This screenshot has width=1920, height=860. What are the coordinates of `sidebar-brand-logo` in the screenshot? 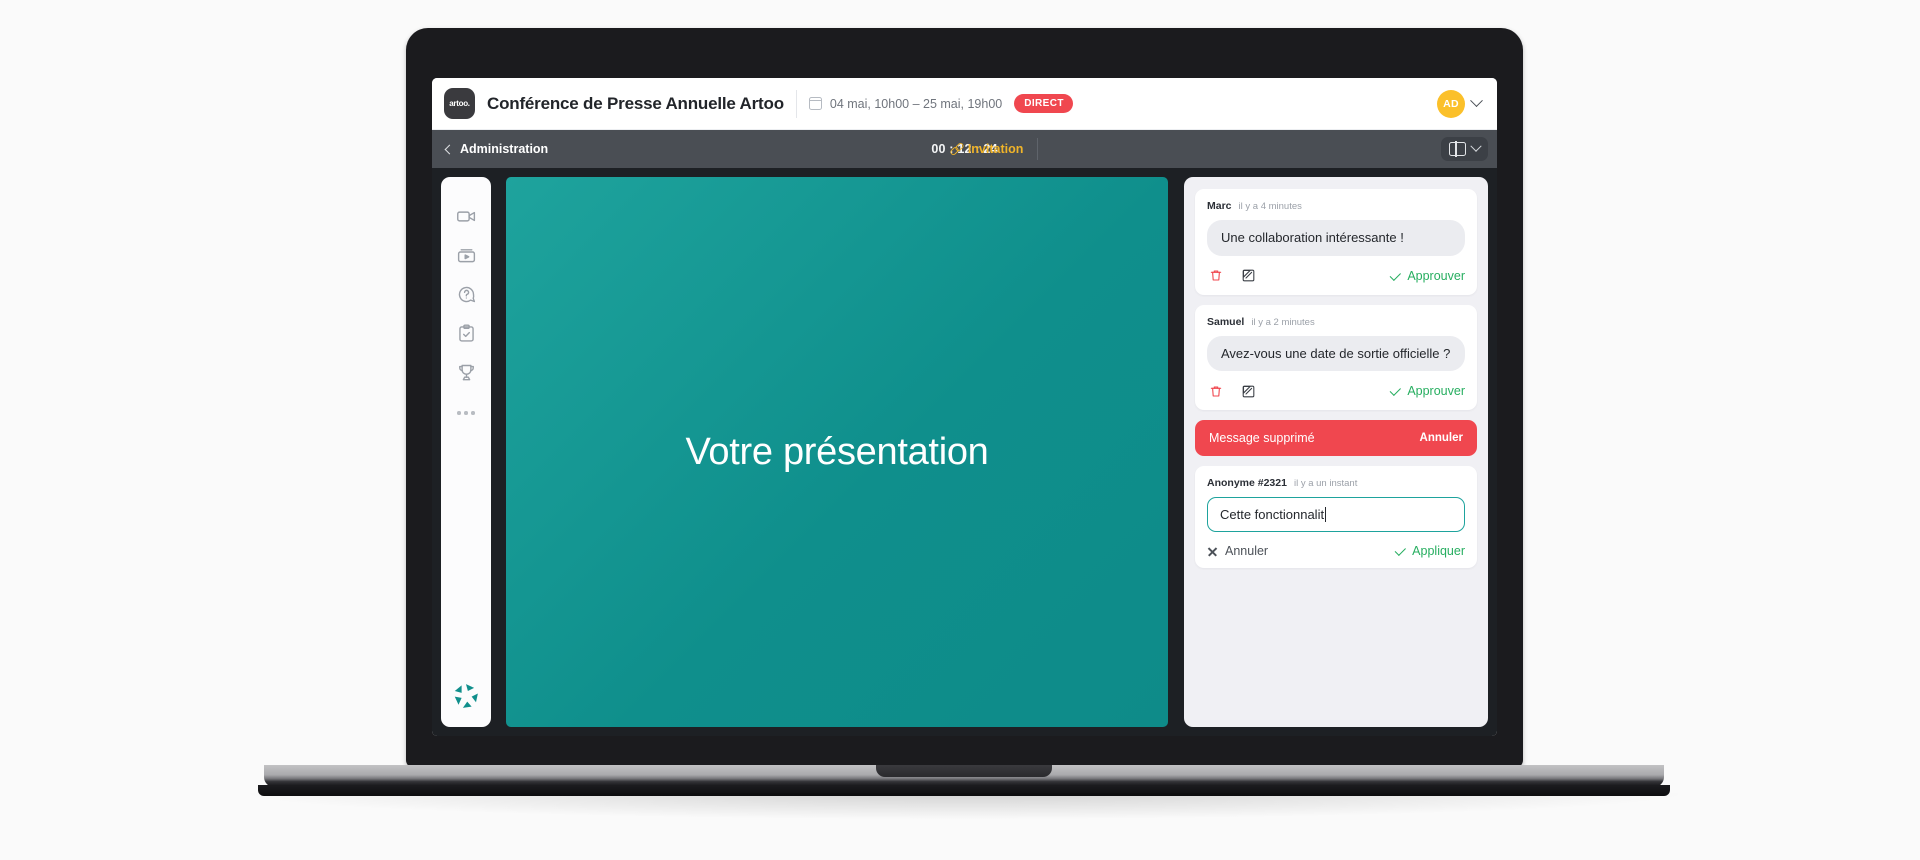 It's located at (466, 696).